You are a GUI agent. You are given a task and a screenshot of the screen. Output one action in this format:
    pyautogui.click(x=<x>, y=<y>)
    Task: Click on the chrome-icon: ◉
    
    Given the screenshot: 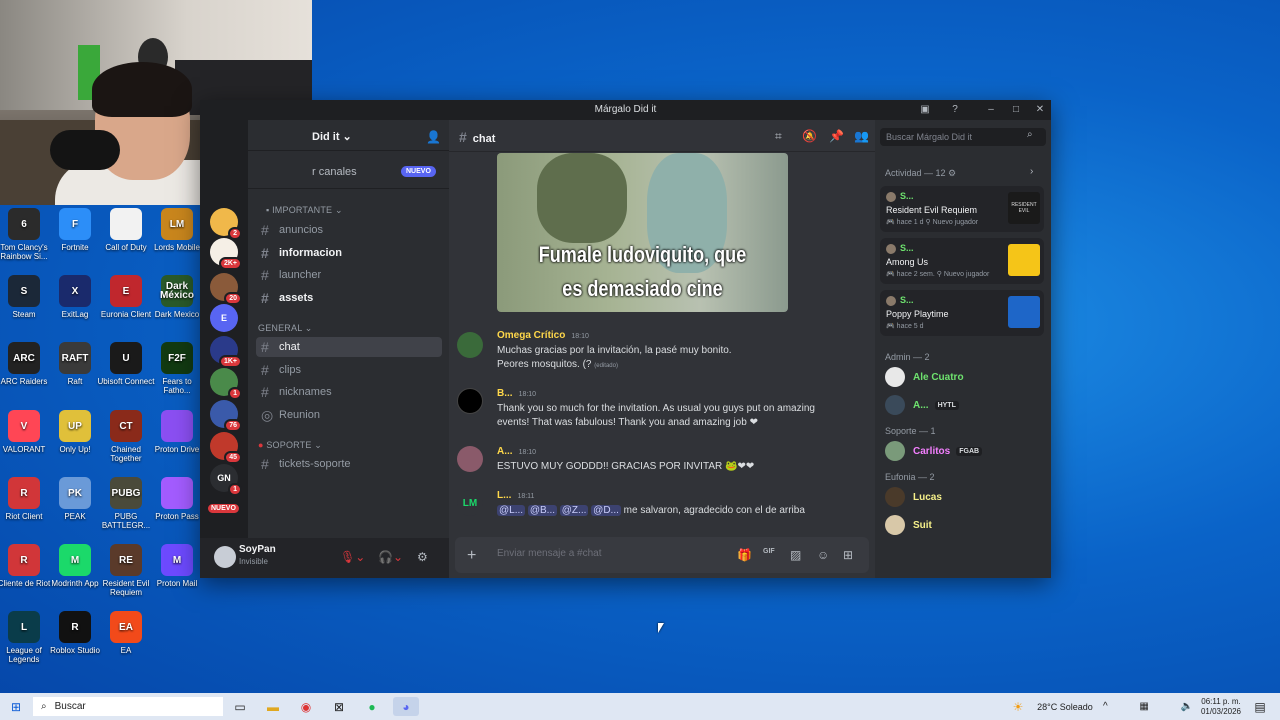 What is the action you would take?
    pyautogui.click(x=306, y=706)
    